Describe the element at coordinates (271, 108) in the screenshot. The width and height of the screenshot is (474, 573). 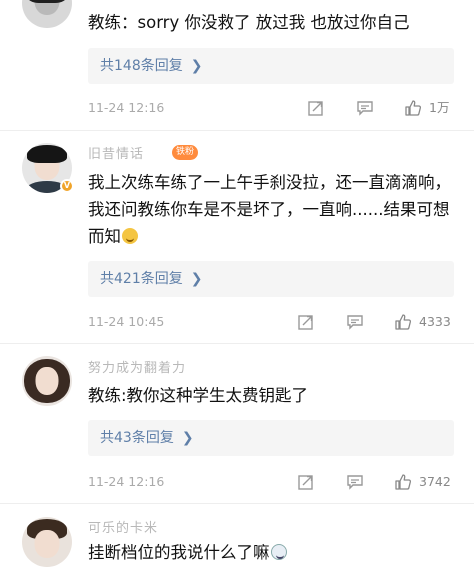
I see `comment-meta: 11-24 12:16 1万` at that location.